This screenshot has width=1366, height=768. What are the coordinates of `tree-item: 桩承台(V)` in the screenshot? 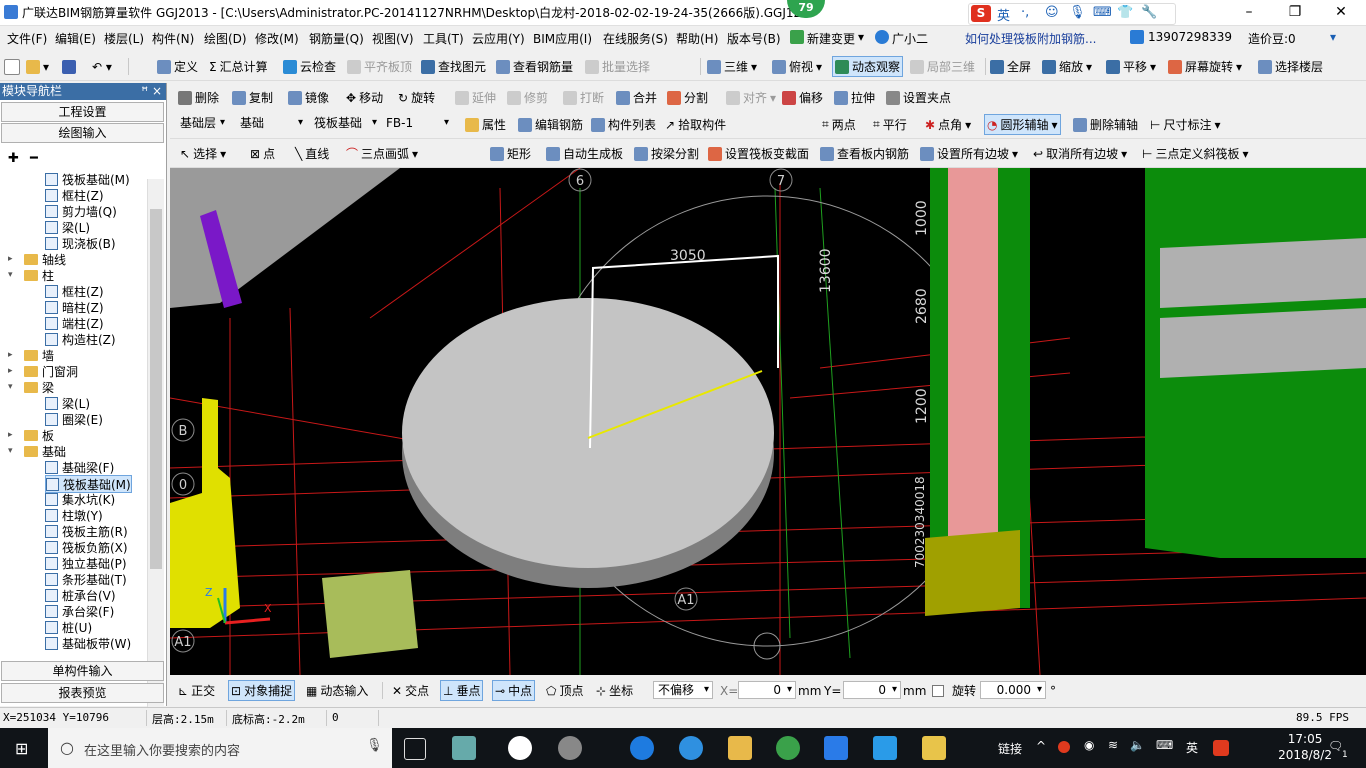 It's located at (80, 595).